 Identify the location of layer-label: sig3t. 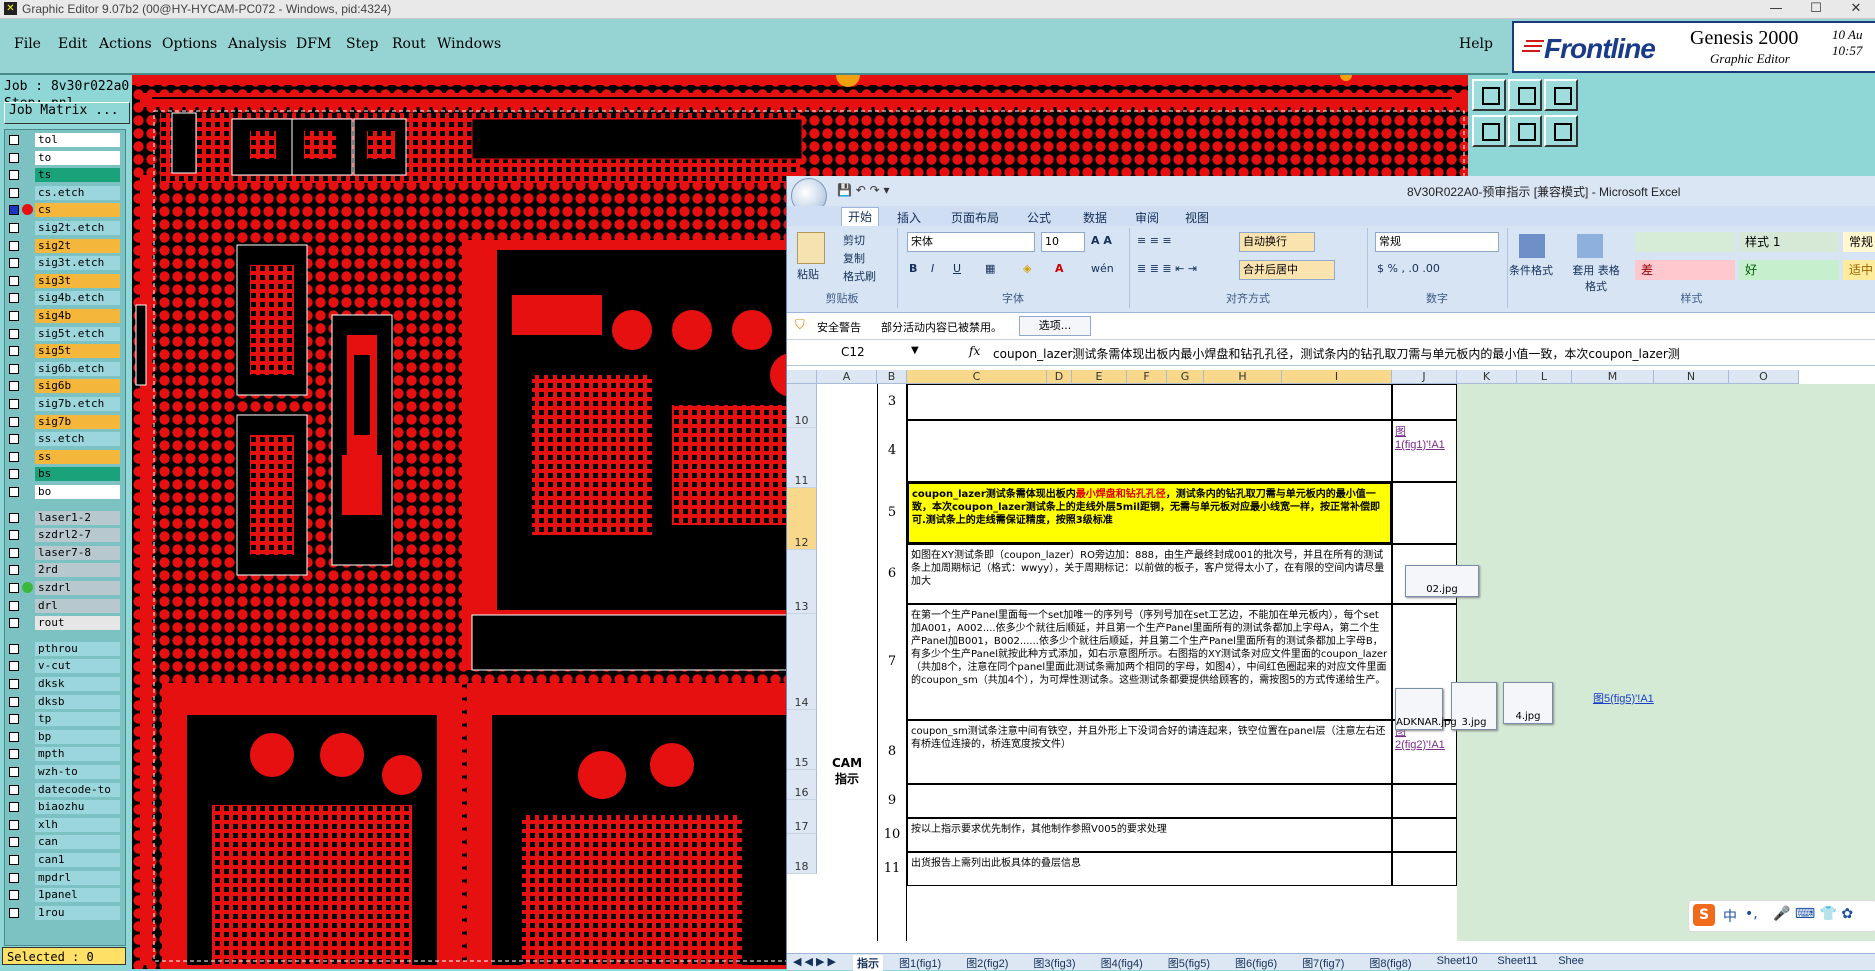
(77, 280).